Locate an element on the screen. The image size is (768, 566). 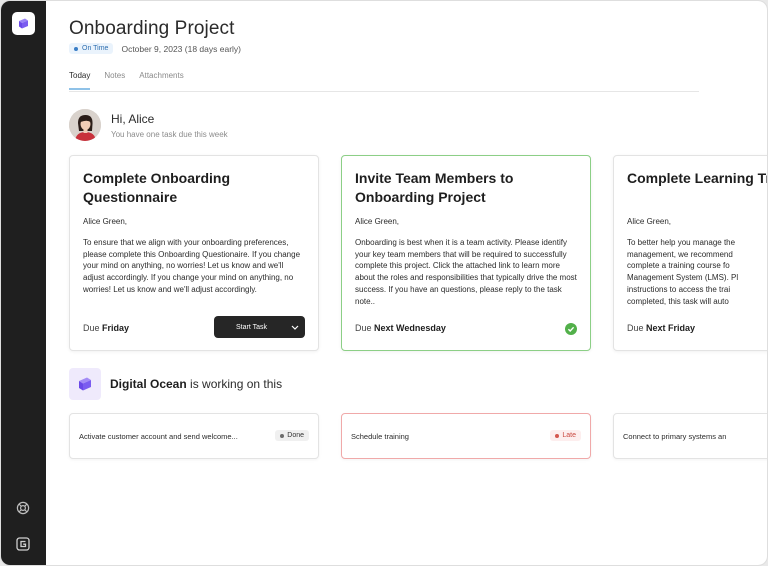
help-icon is located at coordinates (23, 508).